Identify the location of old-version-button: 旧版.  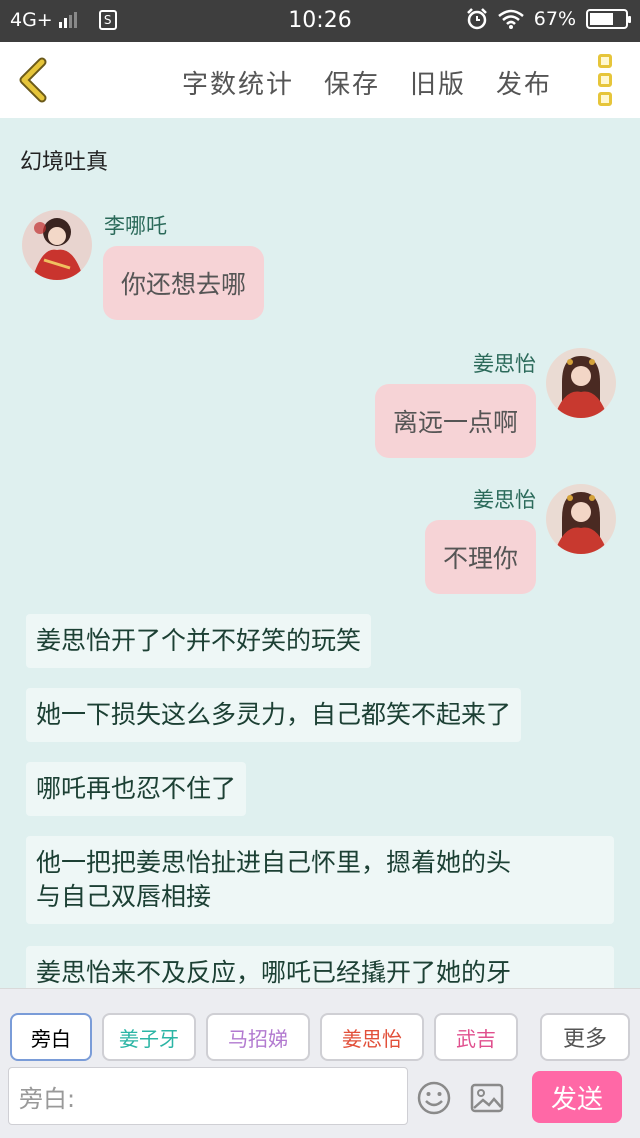
(438, 82).